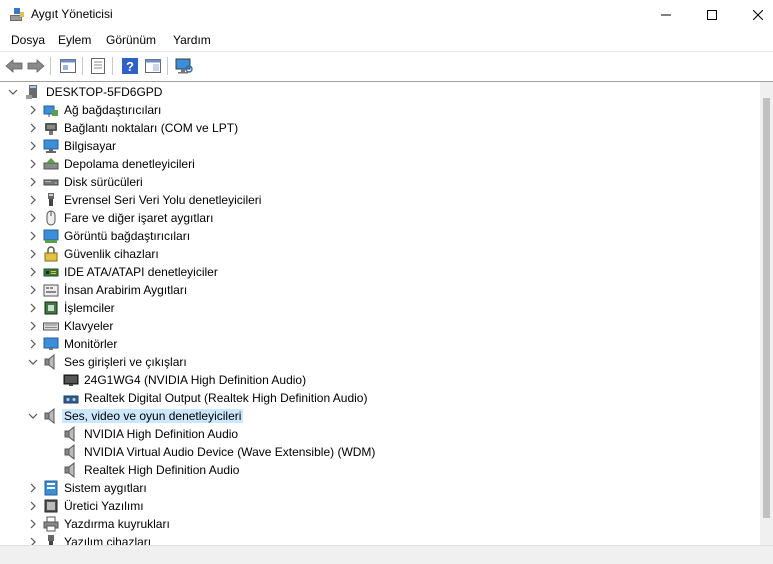 This screenshot has width=773, height=564. I want to click on scan-hardware-button, so click(184, 66).